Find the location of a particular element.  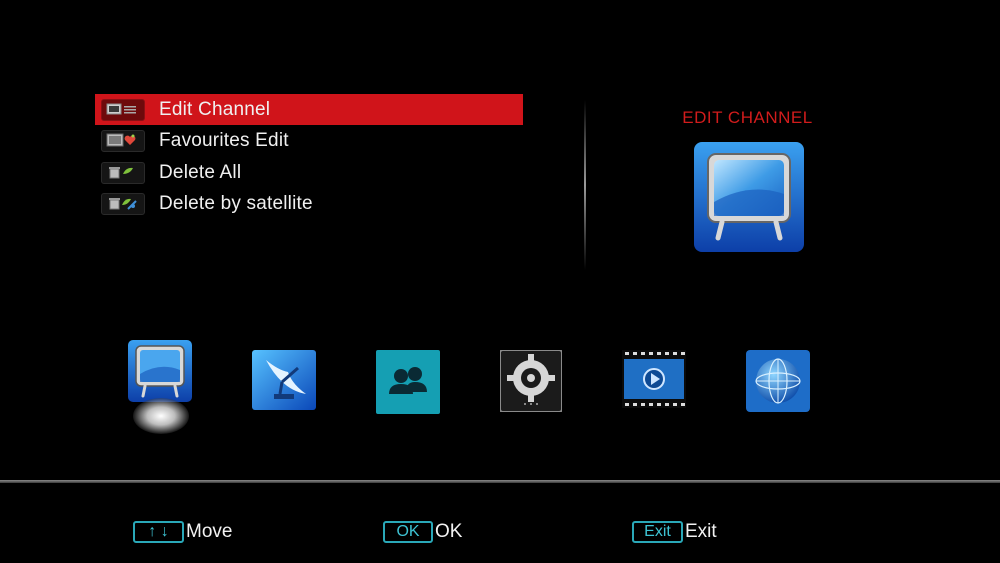

category-tv-icon is located at coordinates (160, 372).